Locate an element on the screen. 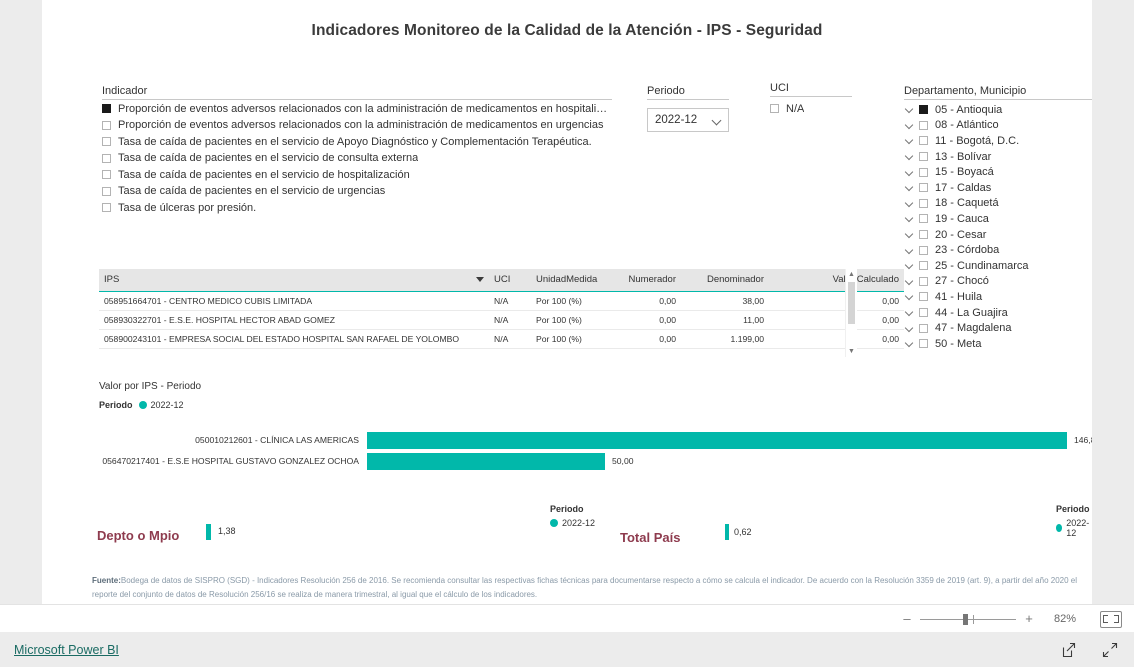  zoom-slider-thumb is located at coordinates (965, 619).